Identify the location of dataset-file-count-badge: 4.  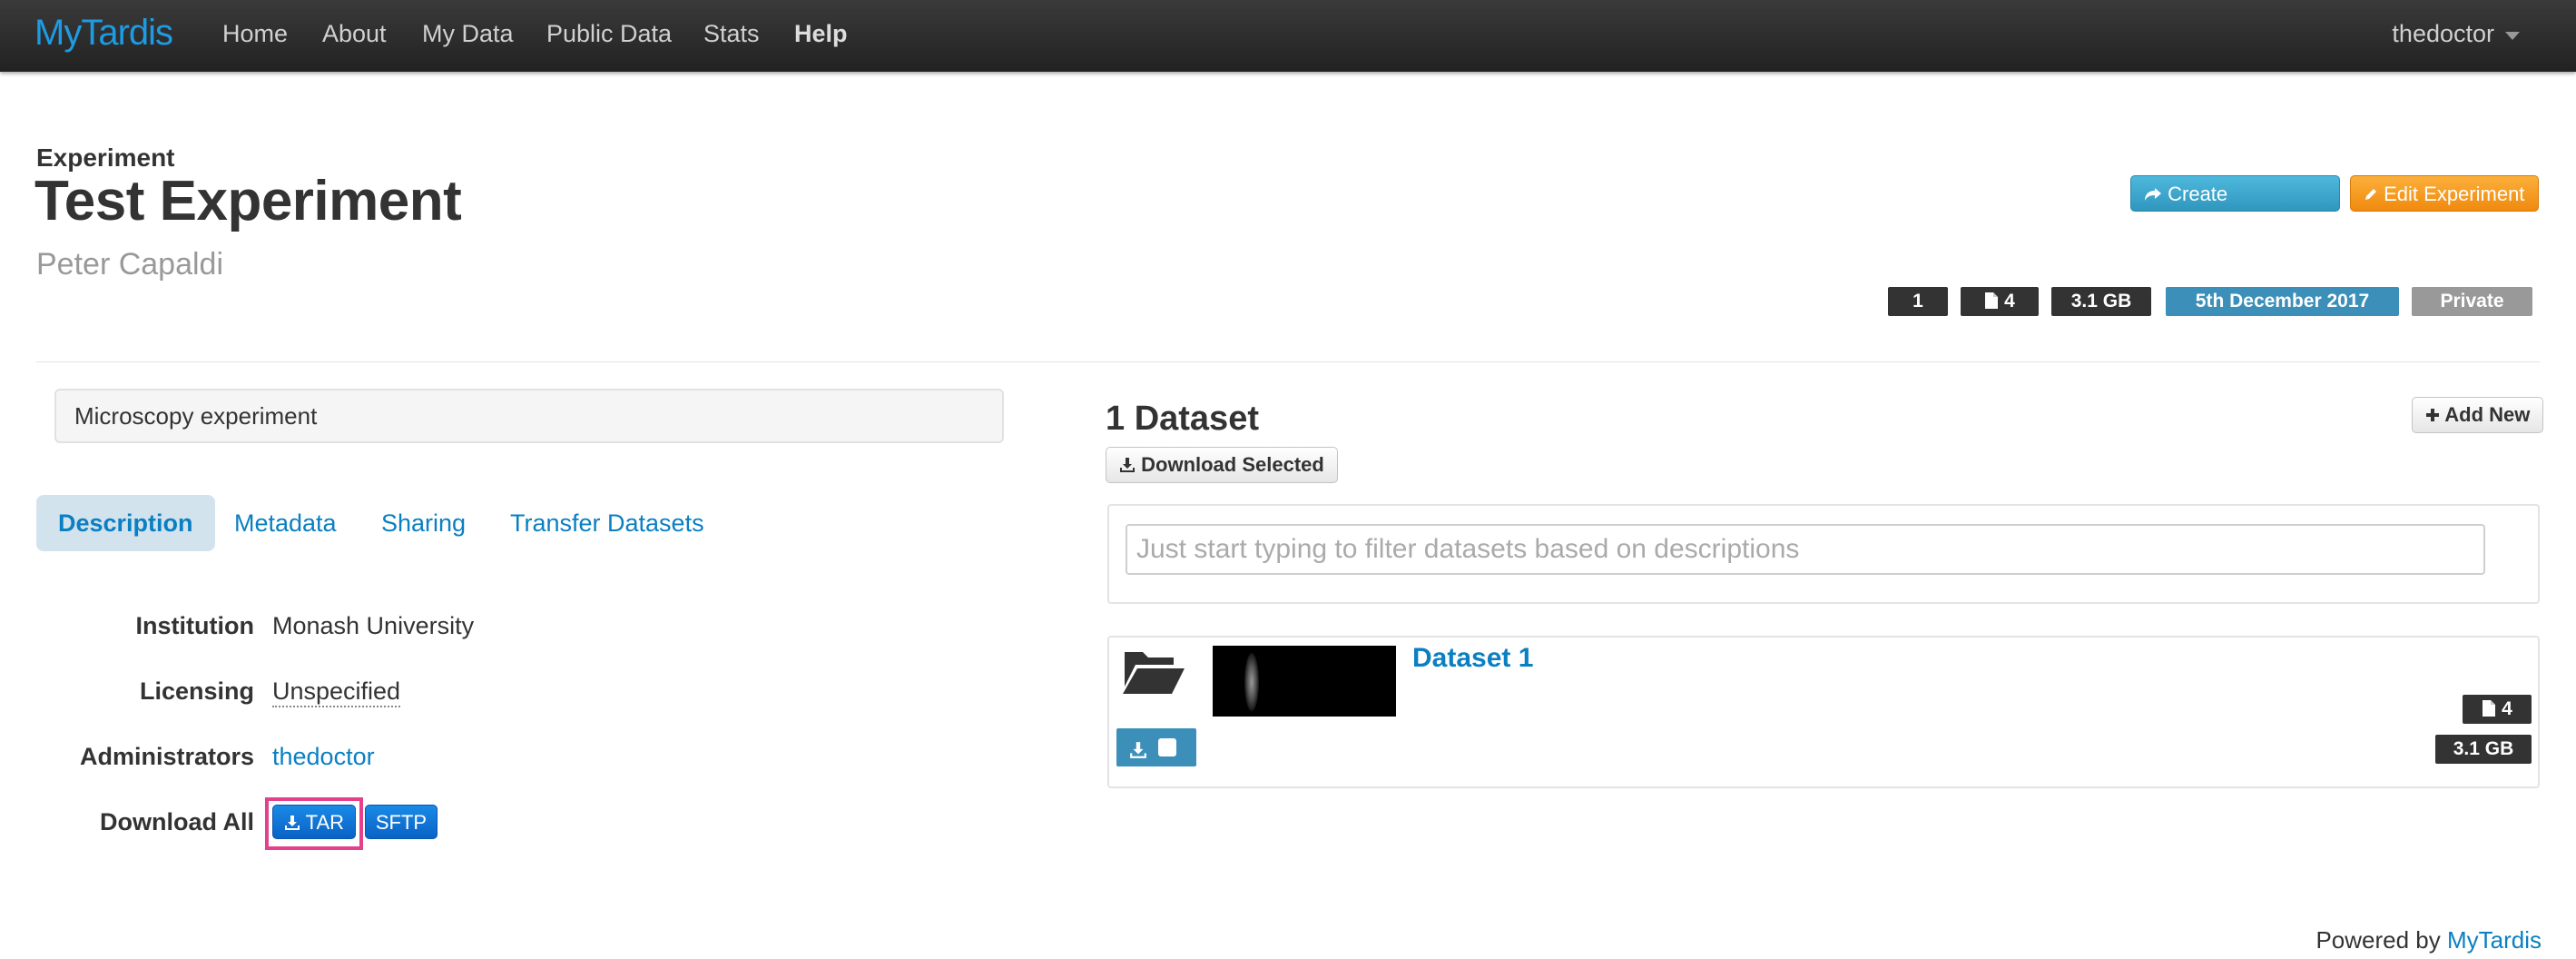
(2497, 710).